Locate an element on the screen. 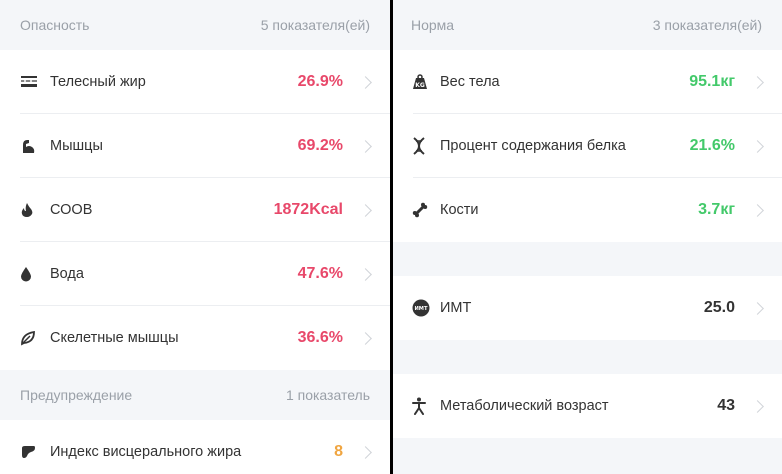  section-header-danger: Опасность 5 показателя(ей) is located at coordinates (195, 25).